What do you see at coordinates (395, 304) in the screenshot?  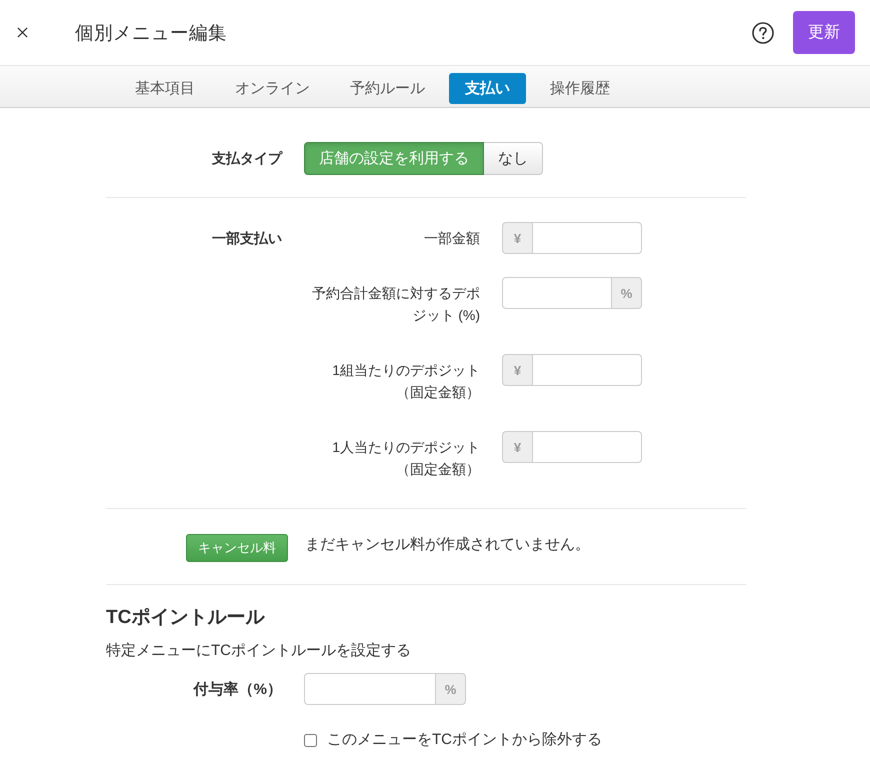 I see `field-label: 予約合計金額に対するデポジット (%)` at bounding box center [395, 304].